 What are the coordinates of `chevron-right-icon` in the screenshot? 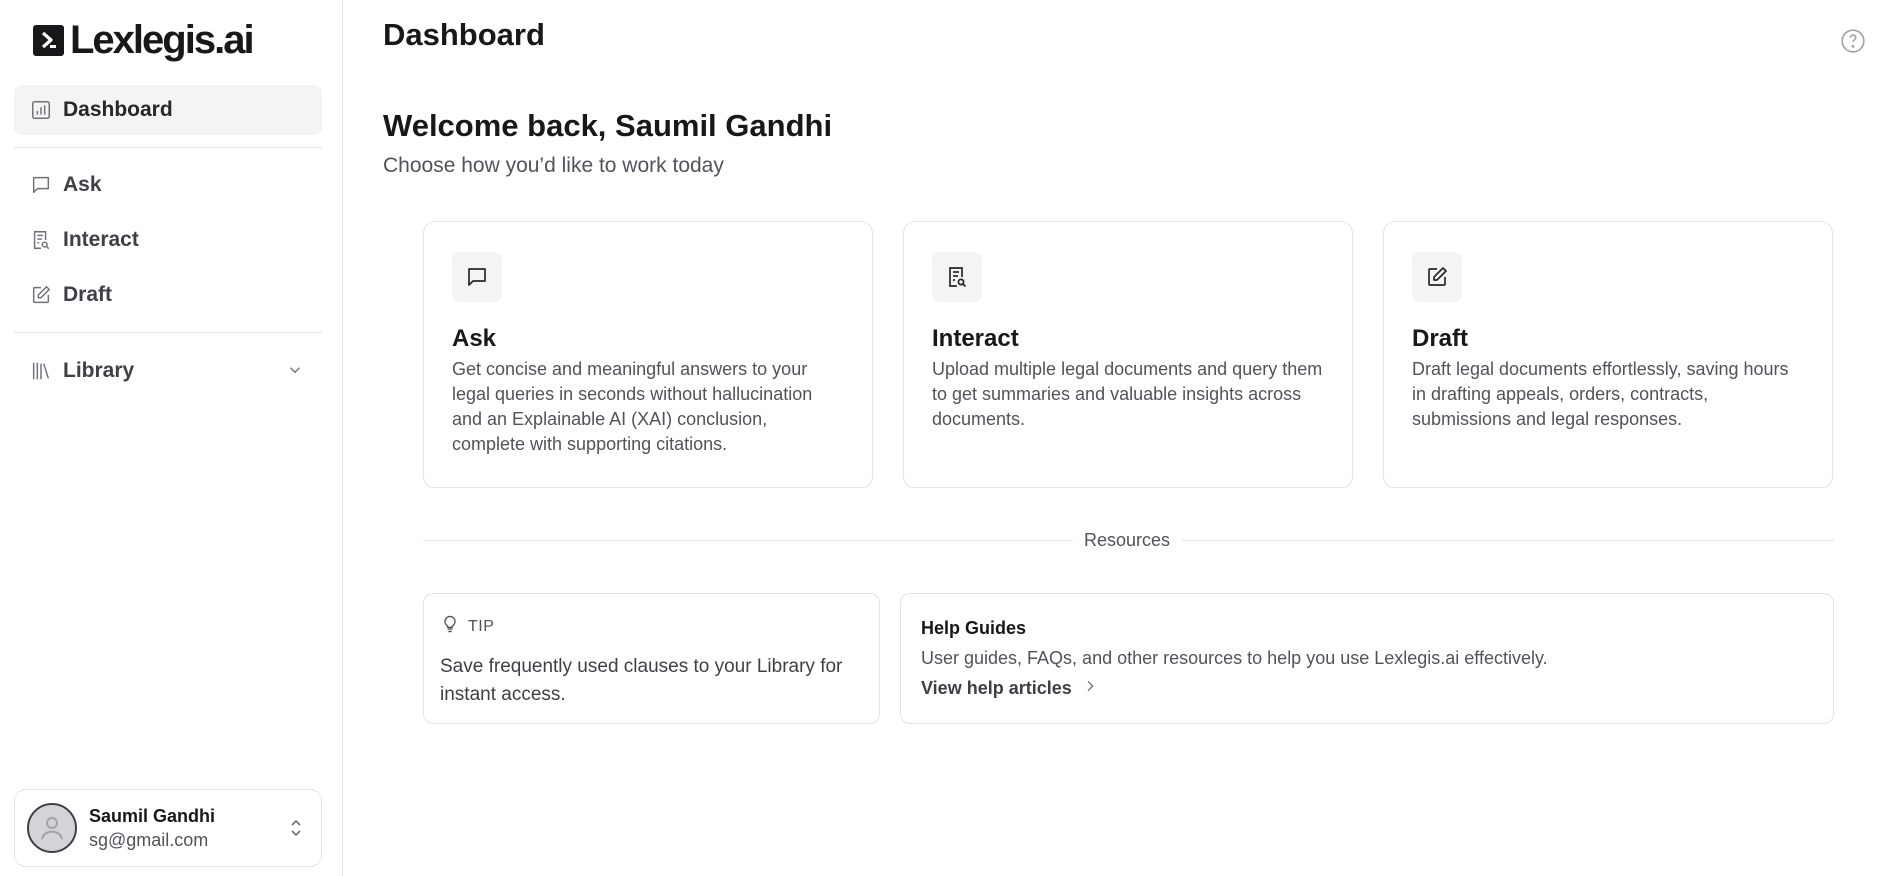 It's located at (1090, 688).